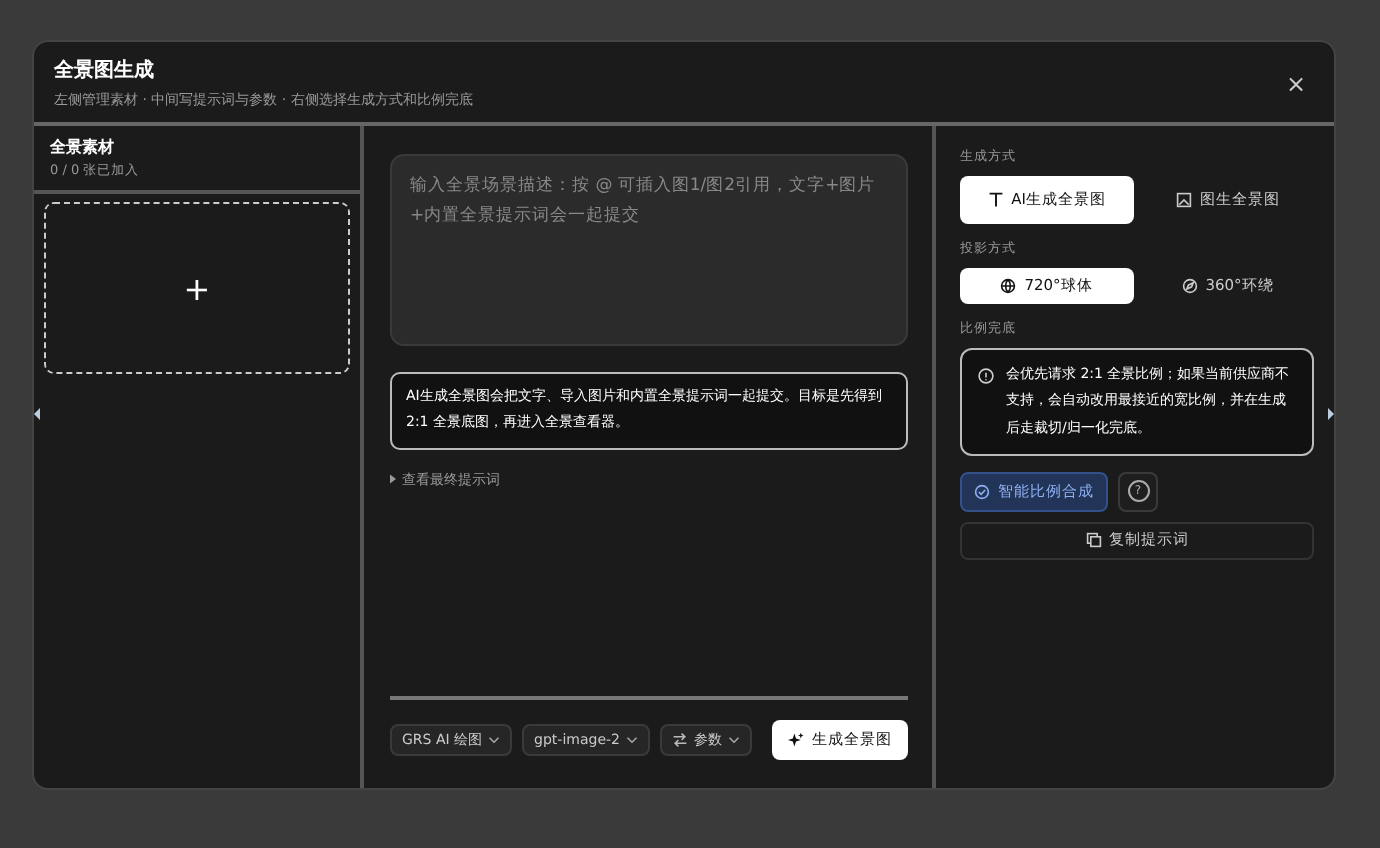 Image resolution: width=1380 pixels, height=848 pixels. What do you see at coordinates (796, 740) in the screenshot?
I see `sparkle-icon` at bounding box center [796, 740].